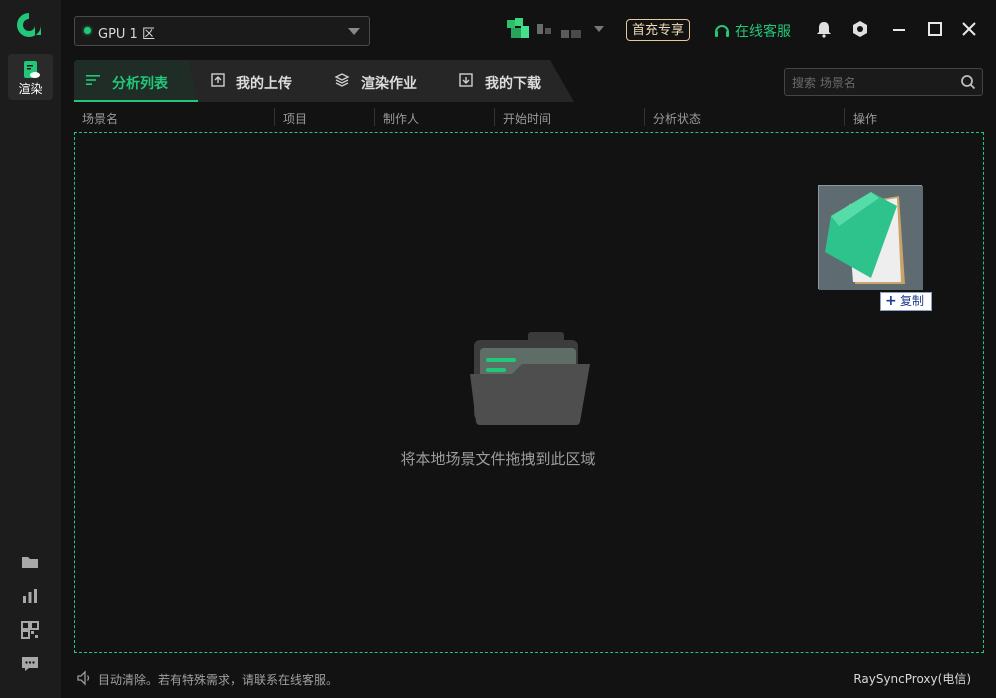 This screenshot has width=996, height=698. What do you see at coordinates (126, 34) in the screenshot?
I see `gpu-region-value: GPU 1 区` at bounding box center [126, 34].